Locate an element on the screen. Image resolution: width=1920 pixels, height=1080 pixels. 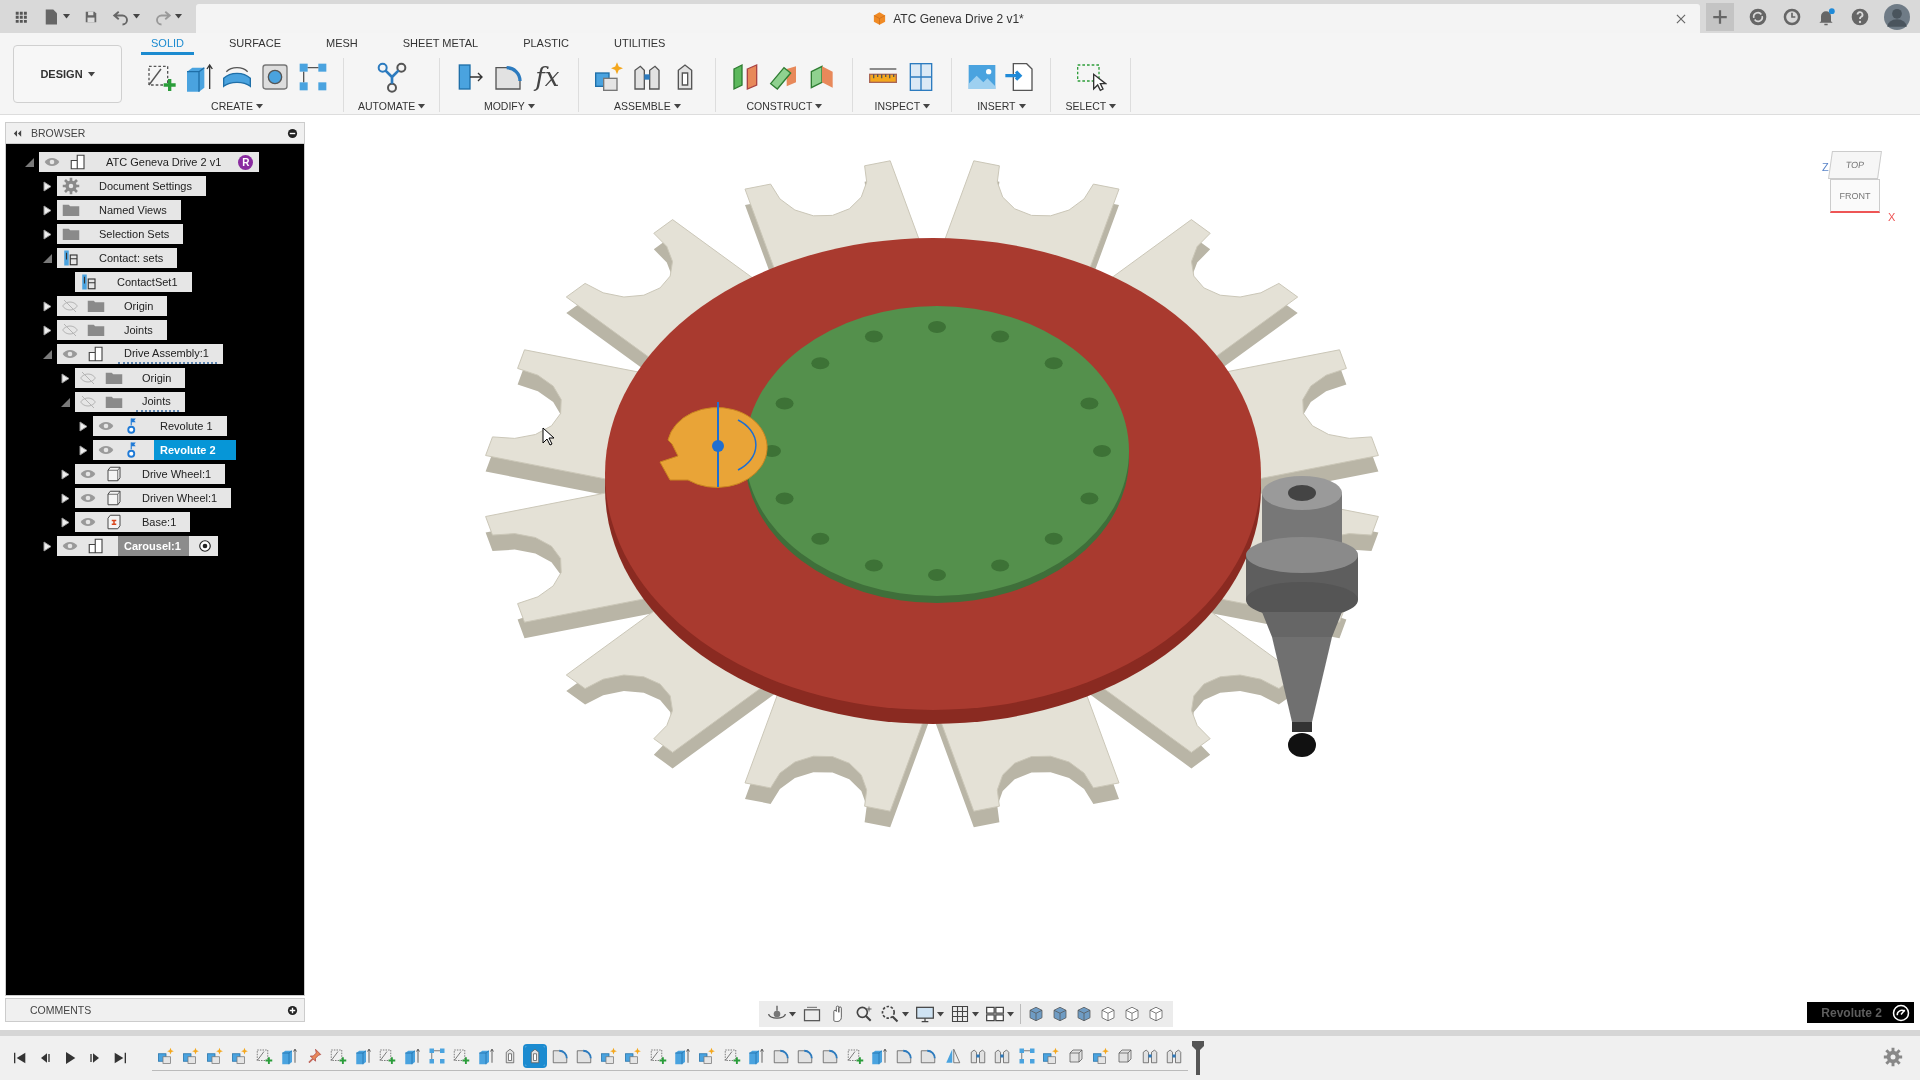
go-to-end-icon is located at coordinates (120, 1058).